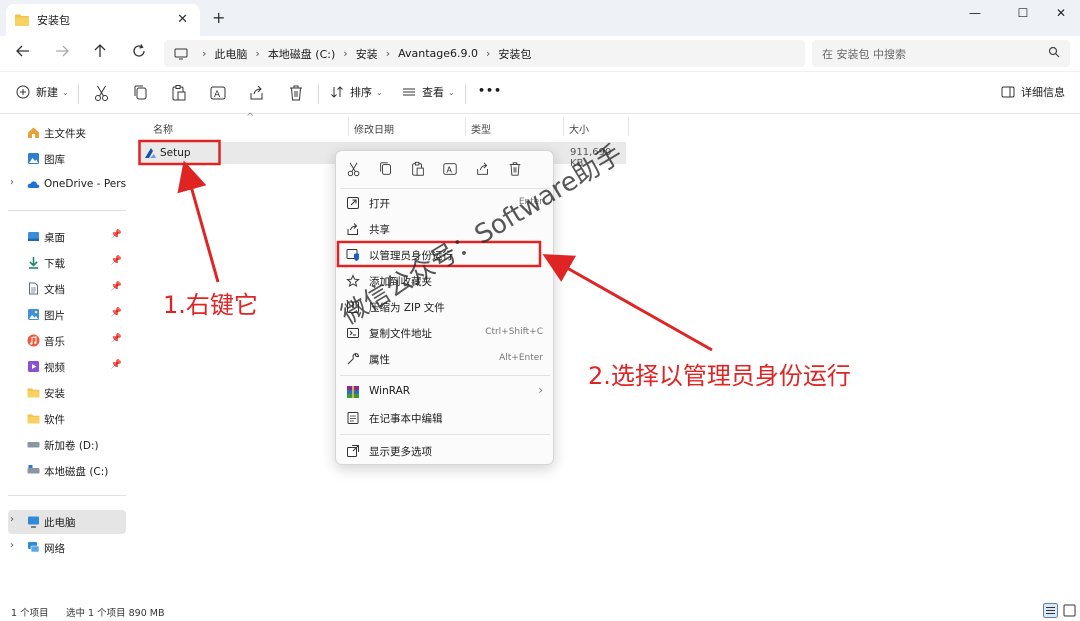  I want to click on arrow-to-setup, so click(198, 221).